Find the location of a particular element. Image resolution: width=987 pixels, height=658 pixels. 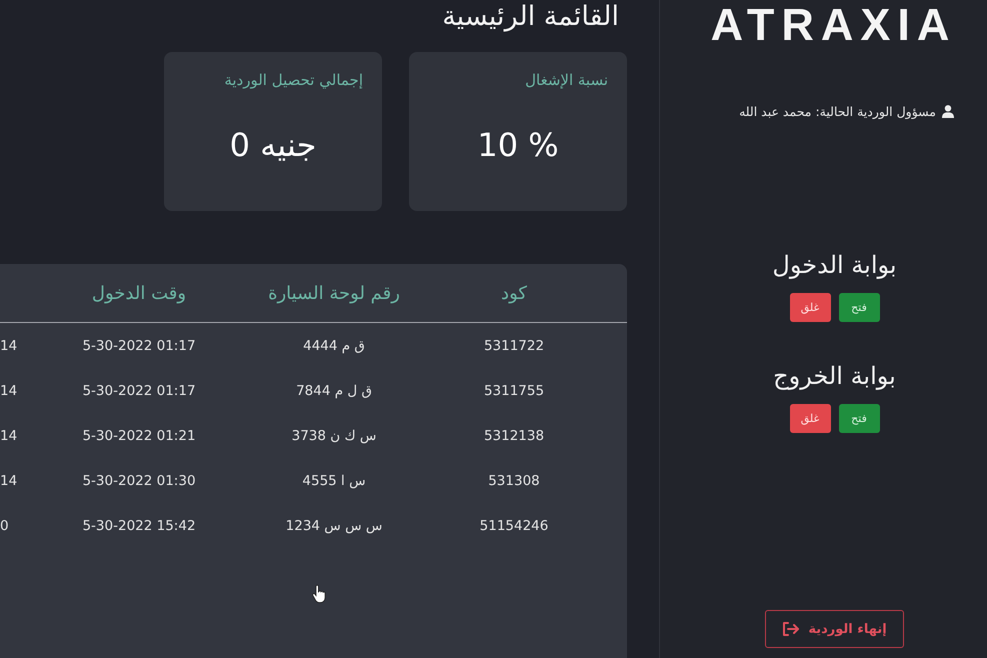

hand-cursor-icon is located at coordinates (319, 594).